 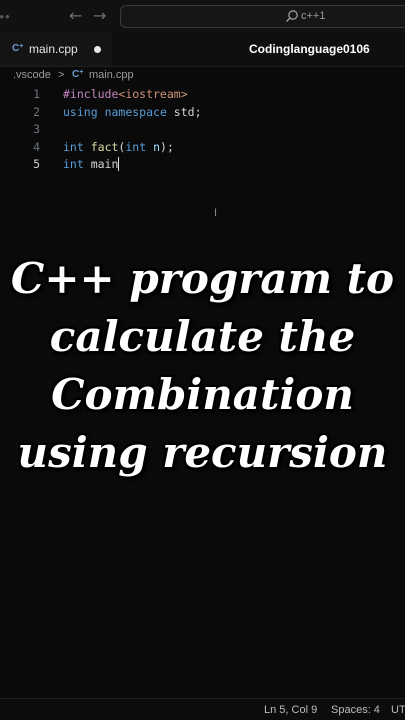 I want to click on code-line: 3, so click(x=202, y=130).